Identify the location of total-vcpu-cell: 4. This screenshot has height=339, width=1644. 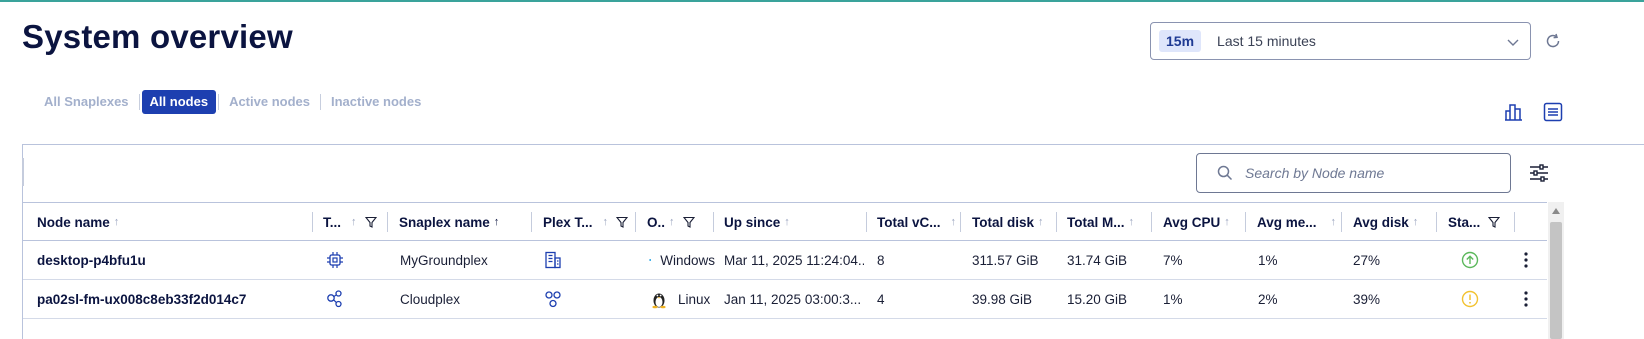
(881, 299).